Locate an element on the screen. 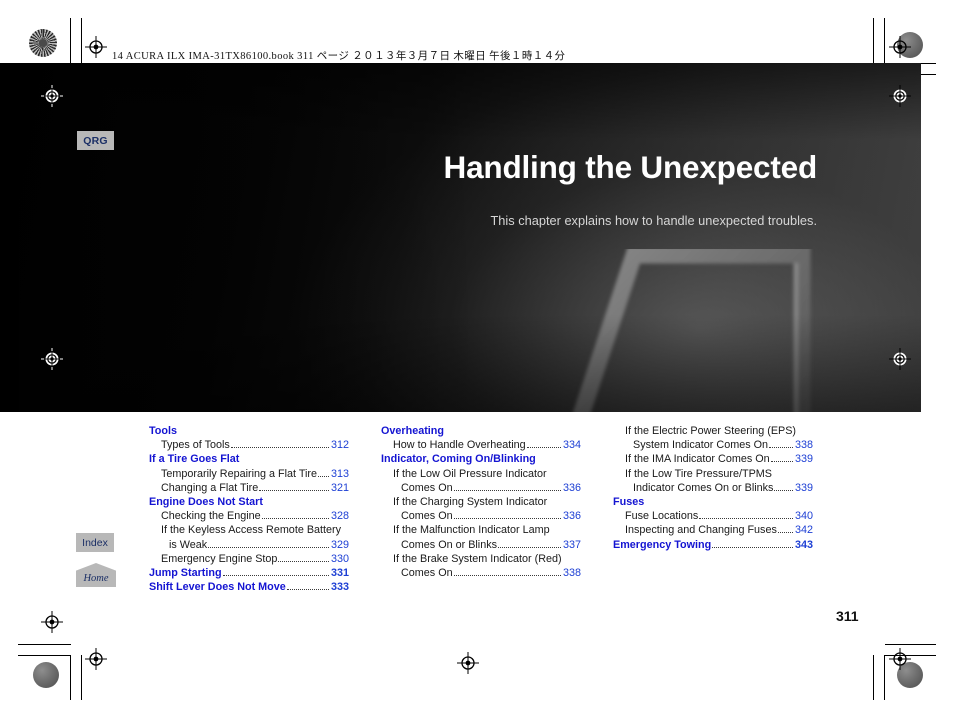  page-number: 311 is located at coordinates (847, 616).